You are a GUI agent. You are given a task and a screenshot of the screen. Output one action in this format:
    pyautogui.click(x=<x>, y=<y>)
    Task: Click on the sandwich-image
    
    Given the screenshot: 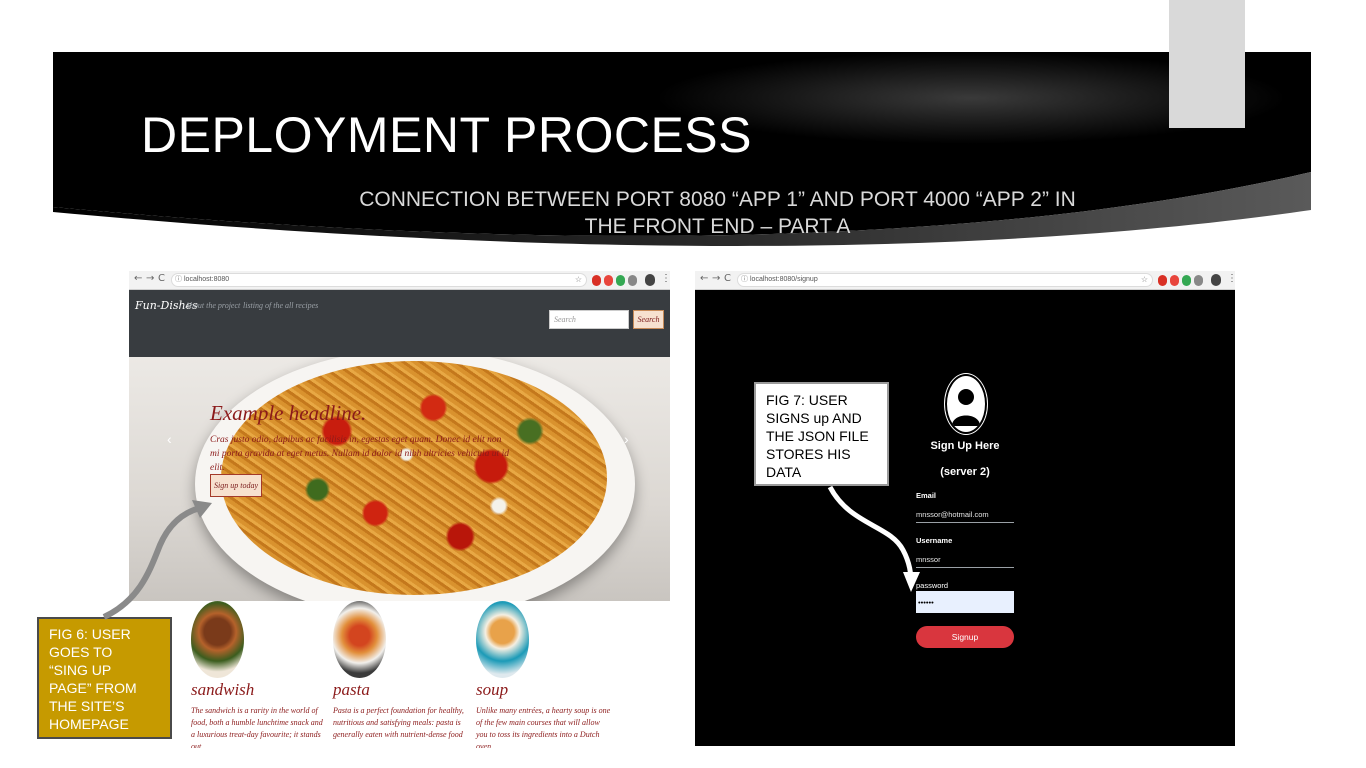 What is the action you would take?
    pyautogui.click(x=217, y=639)
    